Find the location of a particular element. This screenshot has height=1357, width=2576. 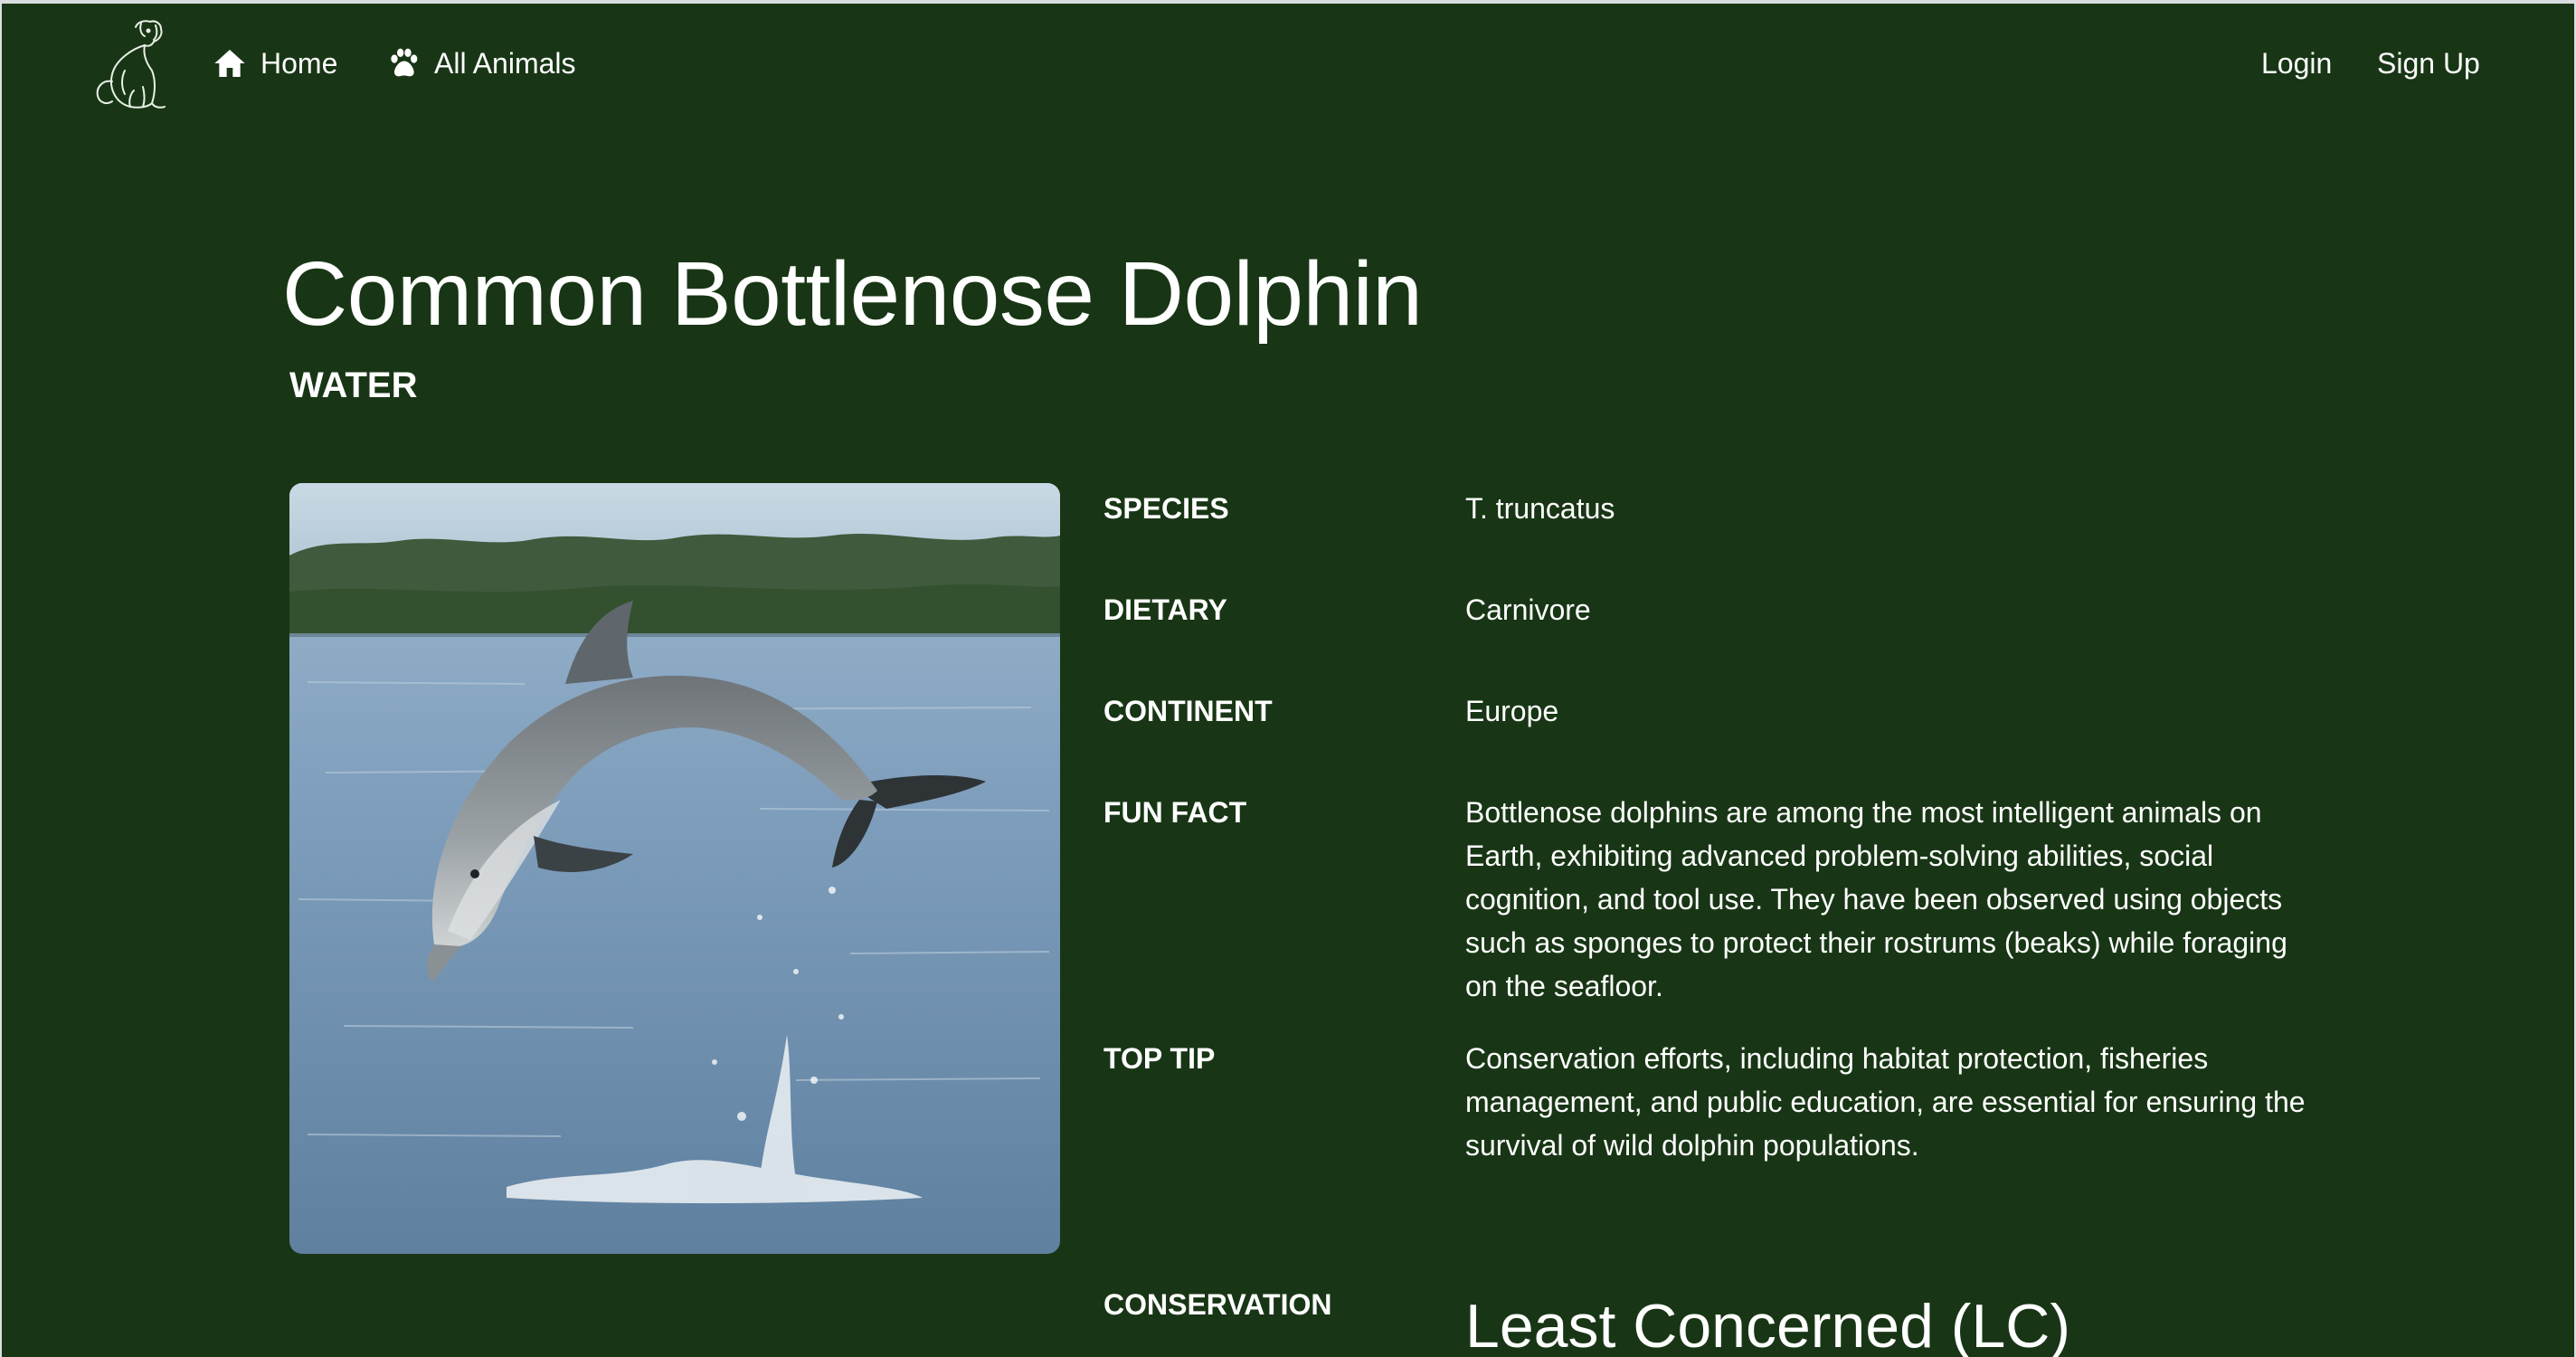

continent-value: Europe is located at coordinates (1512, 711).